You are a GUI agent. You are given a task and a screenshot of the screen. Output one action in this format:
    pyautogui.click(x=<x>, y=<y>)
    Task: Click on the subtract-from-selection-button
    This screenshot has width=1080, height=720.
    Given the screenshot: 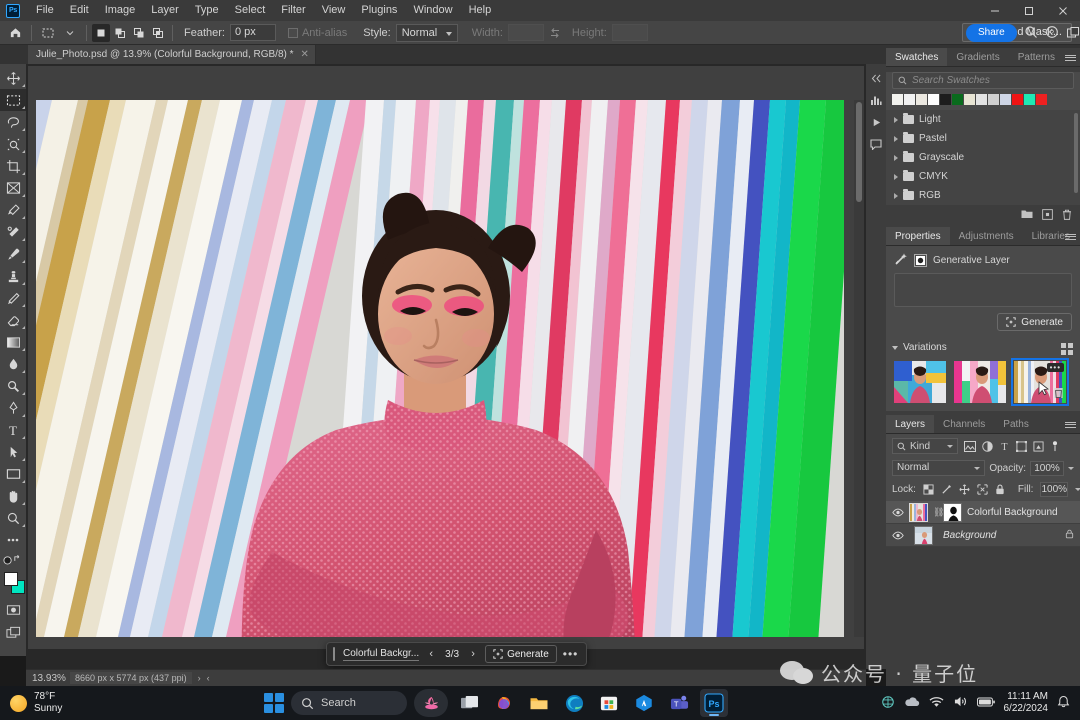 What is the action you would take?
    pyautogui.click(x=139, y=33)
    